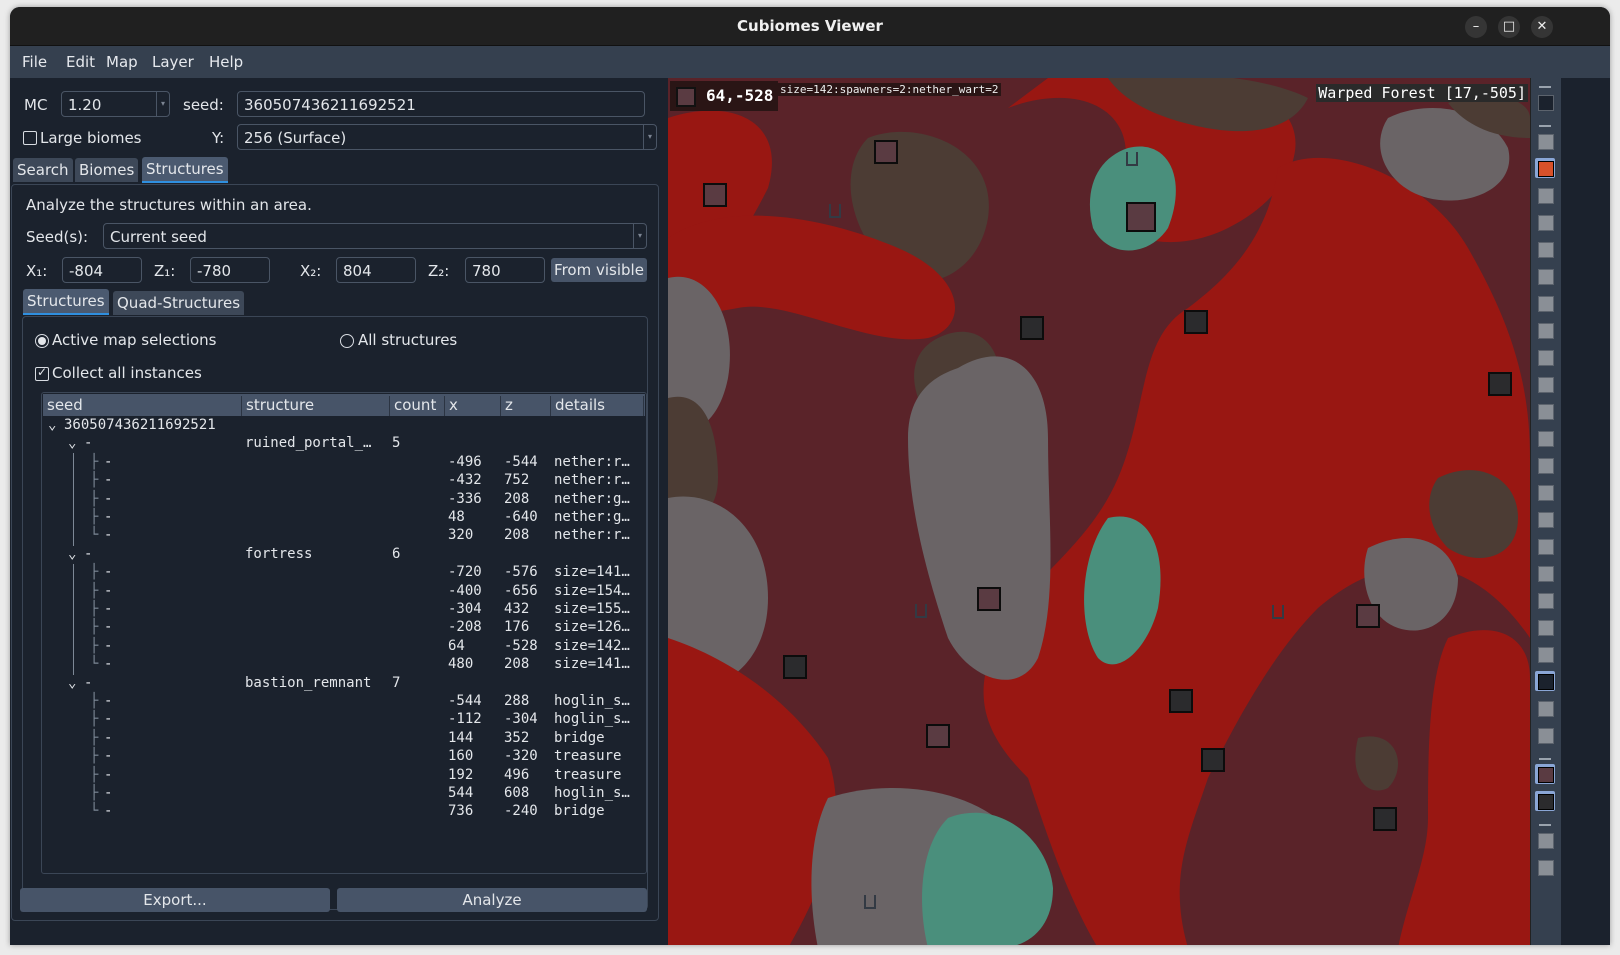 This screenshot has width=1620, height=955. What do you see at coordinates (42, 341) in the screenshot?
I see `active-selections-radio` at bounding box center [42, 341].